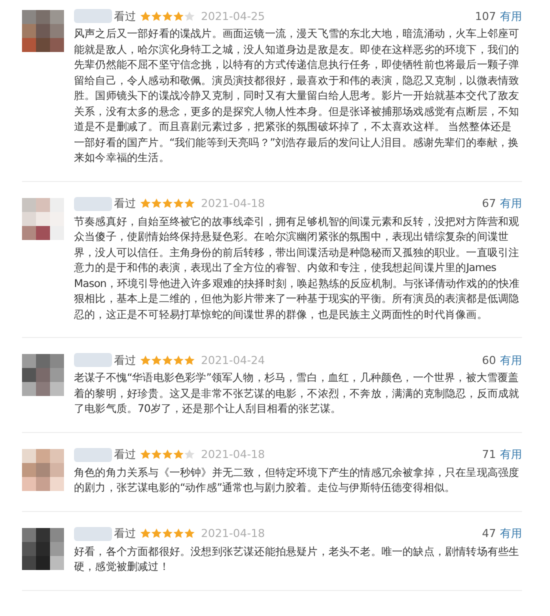 This screenshot has width=550, height=616. I want to click on review-text: 角色的角力关系与《一秒钟》并无二致，但特定环境下产生的情感冗余被拿掉，只在呈现高强度的剧力，张艺谋电影的“动作感”通常也与剧力胶着。走位与伊斯特伍德变得相似。, so click(297, 481).